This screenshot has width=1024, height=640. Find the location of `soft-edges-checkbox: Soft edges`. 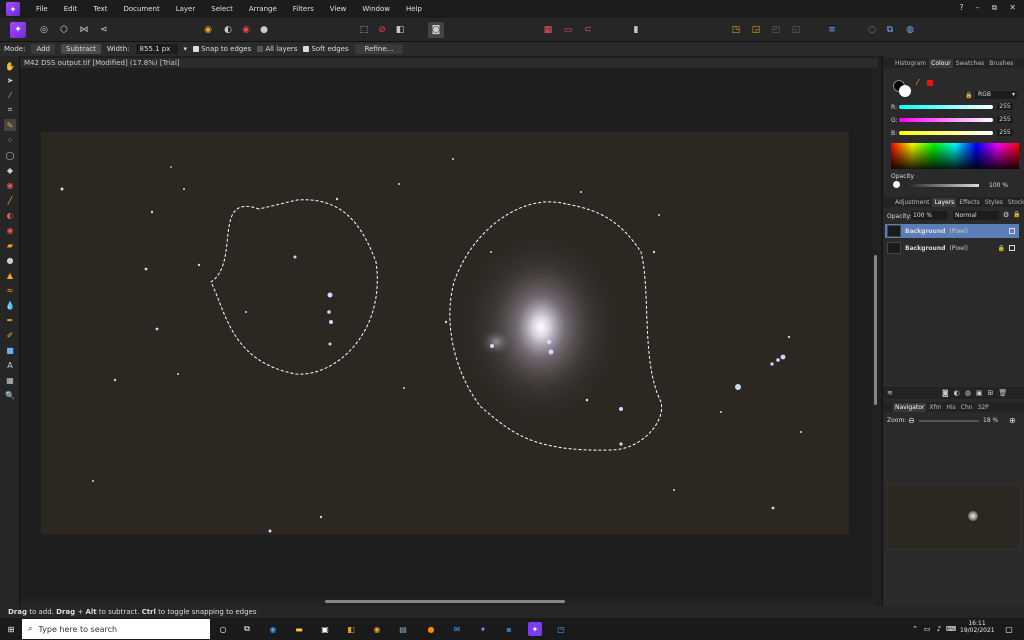

soft-edges-checkbox: Soft edges is located at coordinates (326, 49).